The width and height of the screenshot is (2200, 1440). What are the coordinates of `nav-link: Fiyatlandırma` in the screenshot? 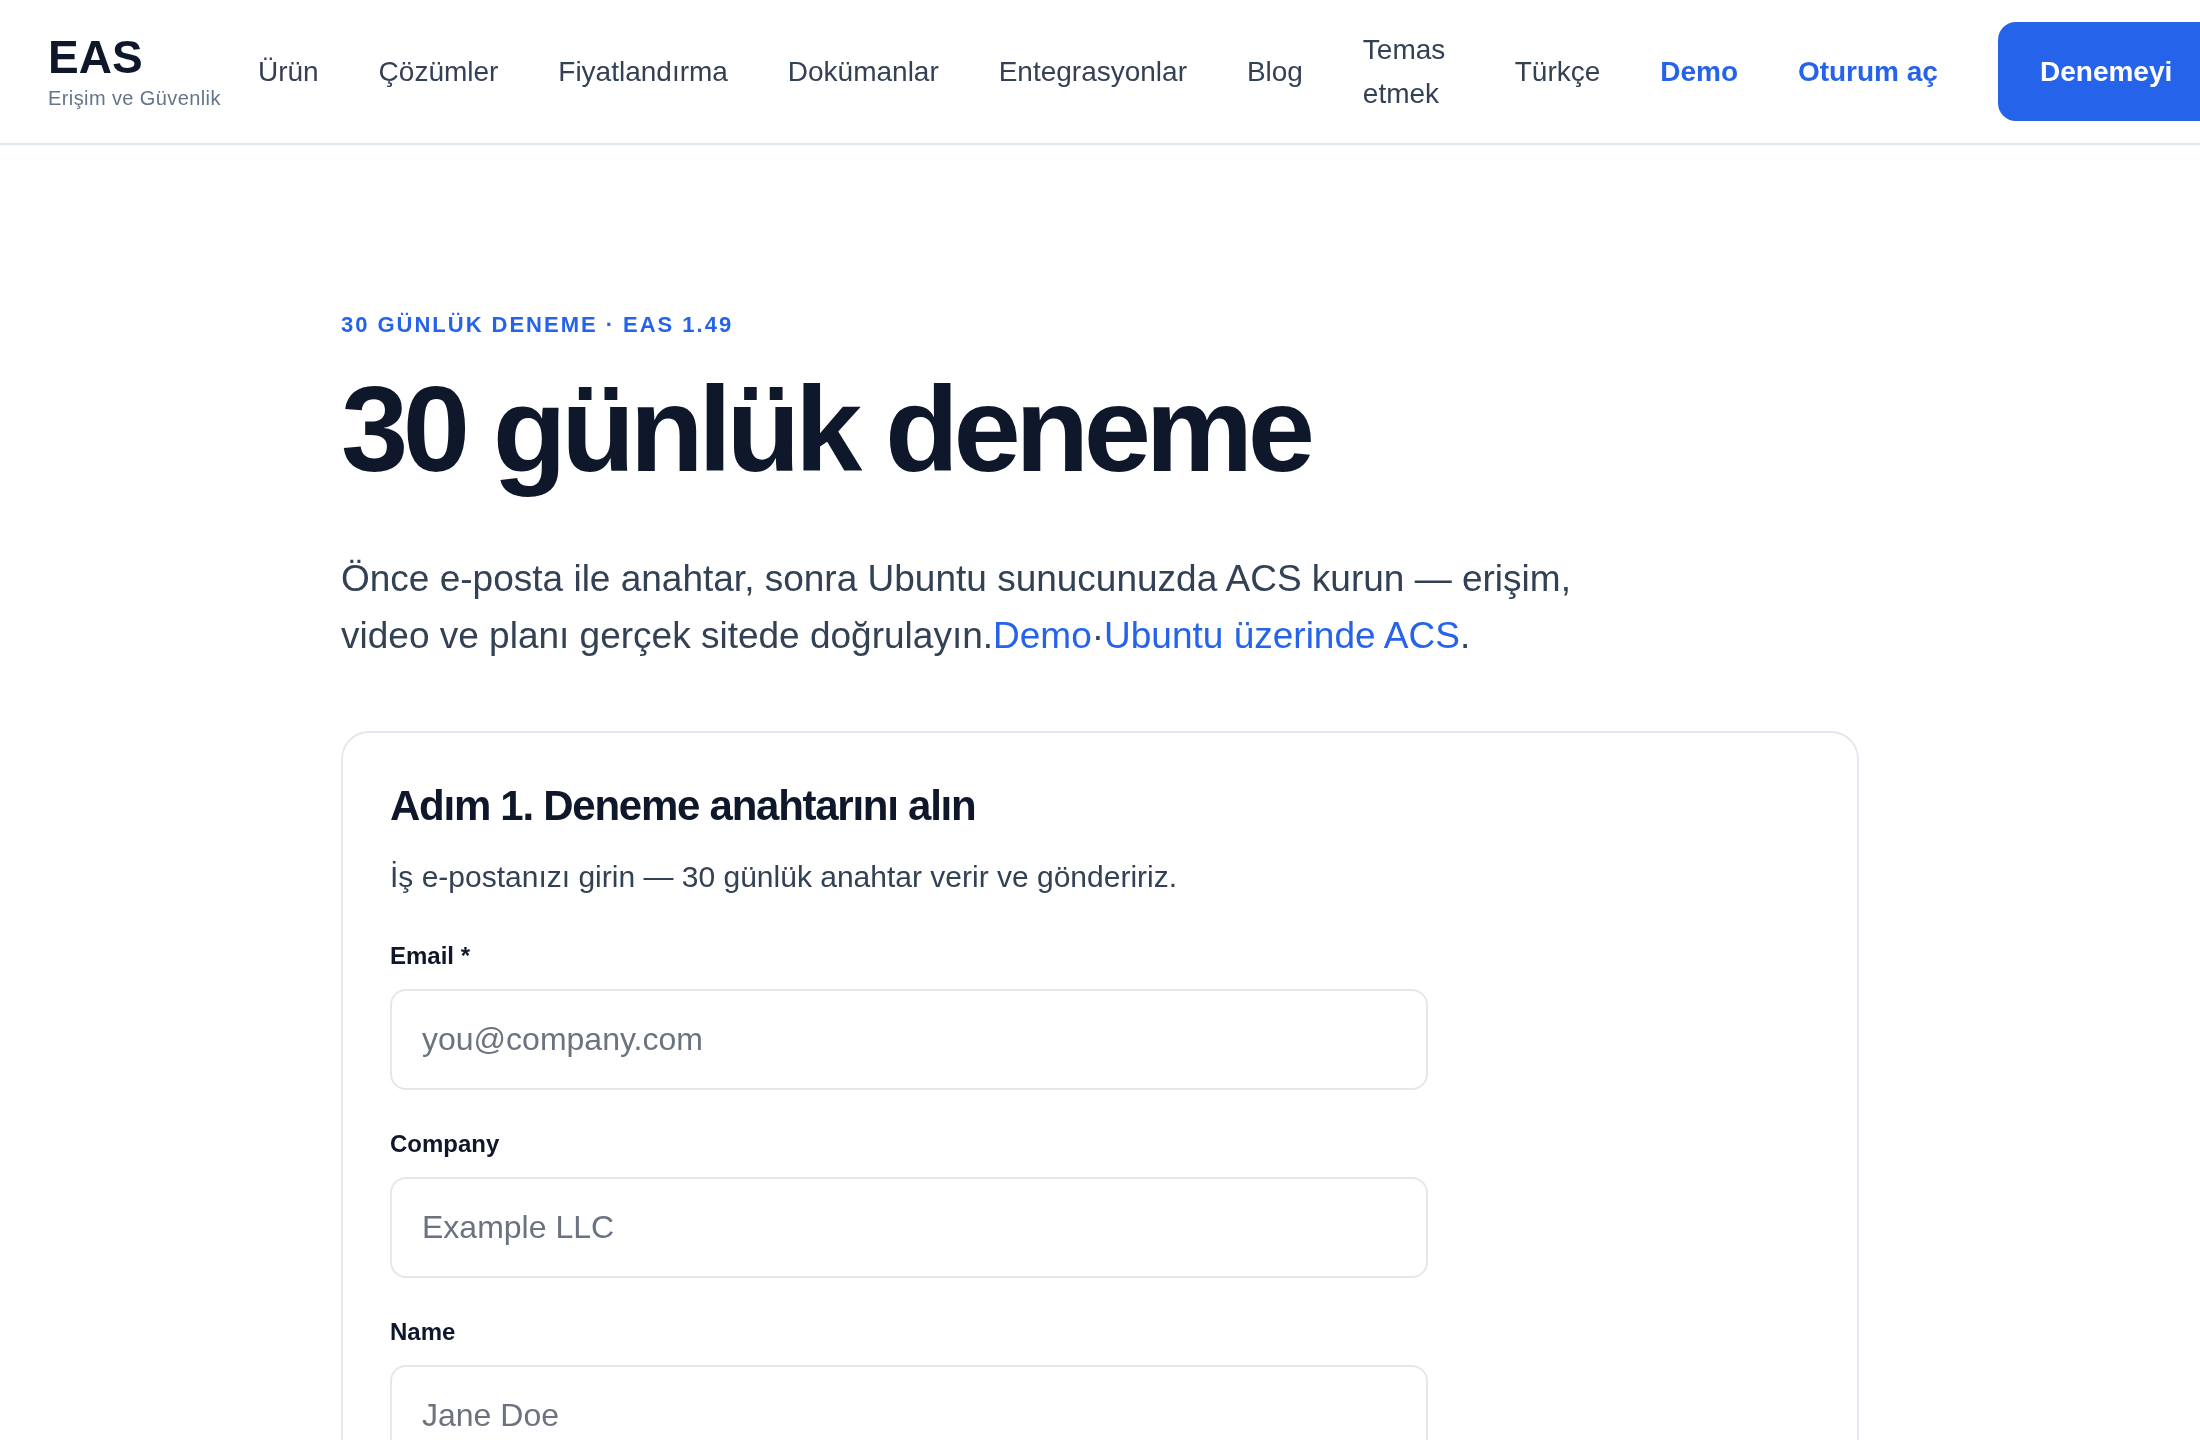 It's located at (643, 71).